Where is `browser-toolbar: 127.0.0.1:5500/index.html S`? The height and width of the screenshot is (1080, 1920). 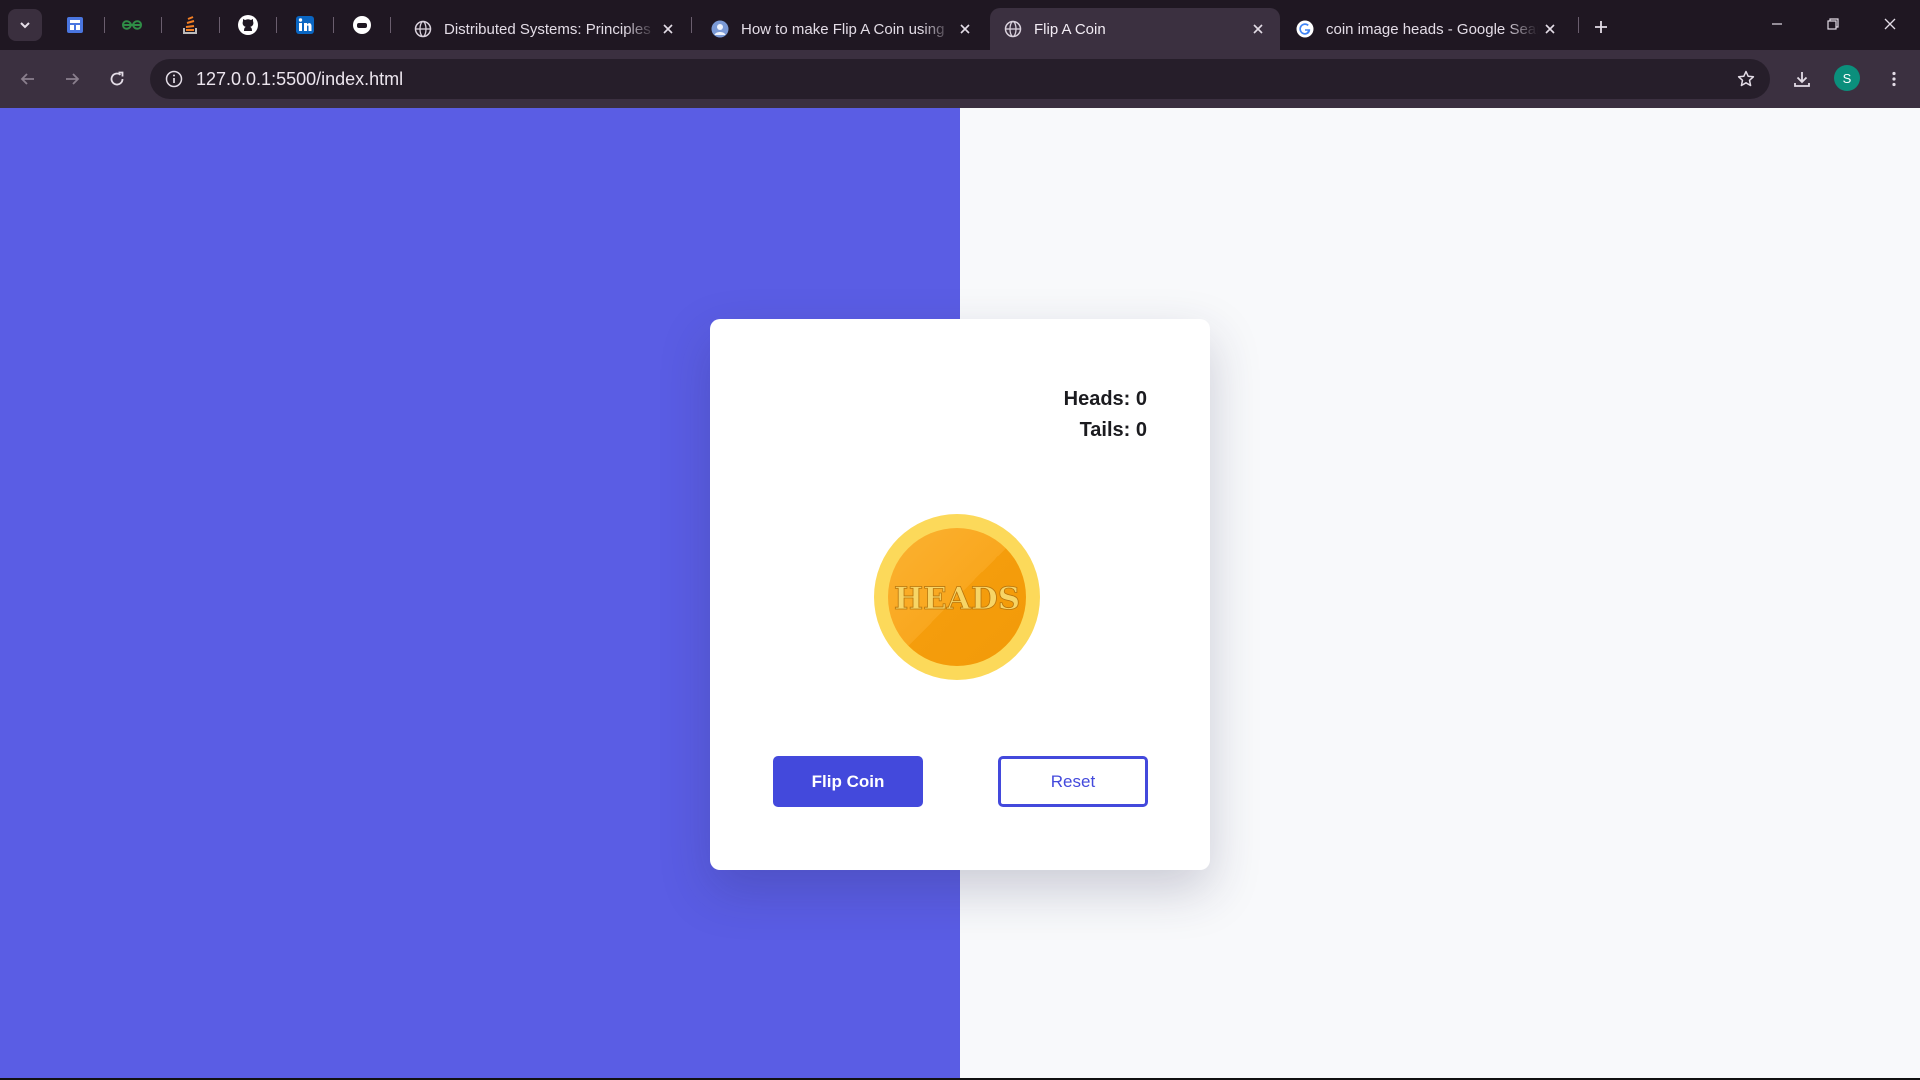
browser-toolbar: 127.0.0.1:5500/index.html S is located at coordinates (960, 79).